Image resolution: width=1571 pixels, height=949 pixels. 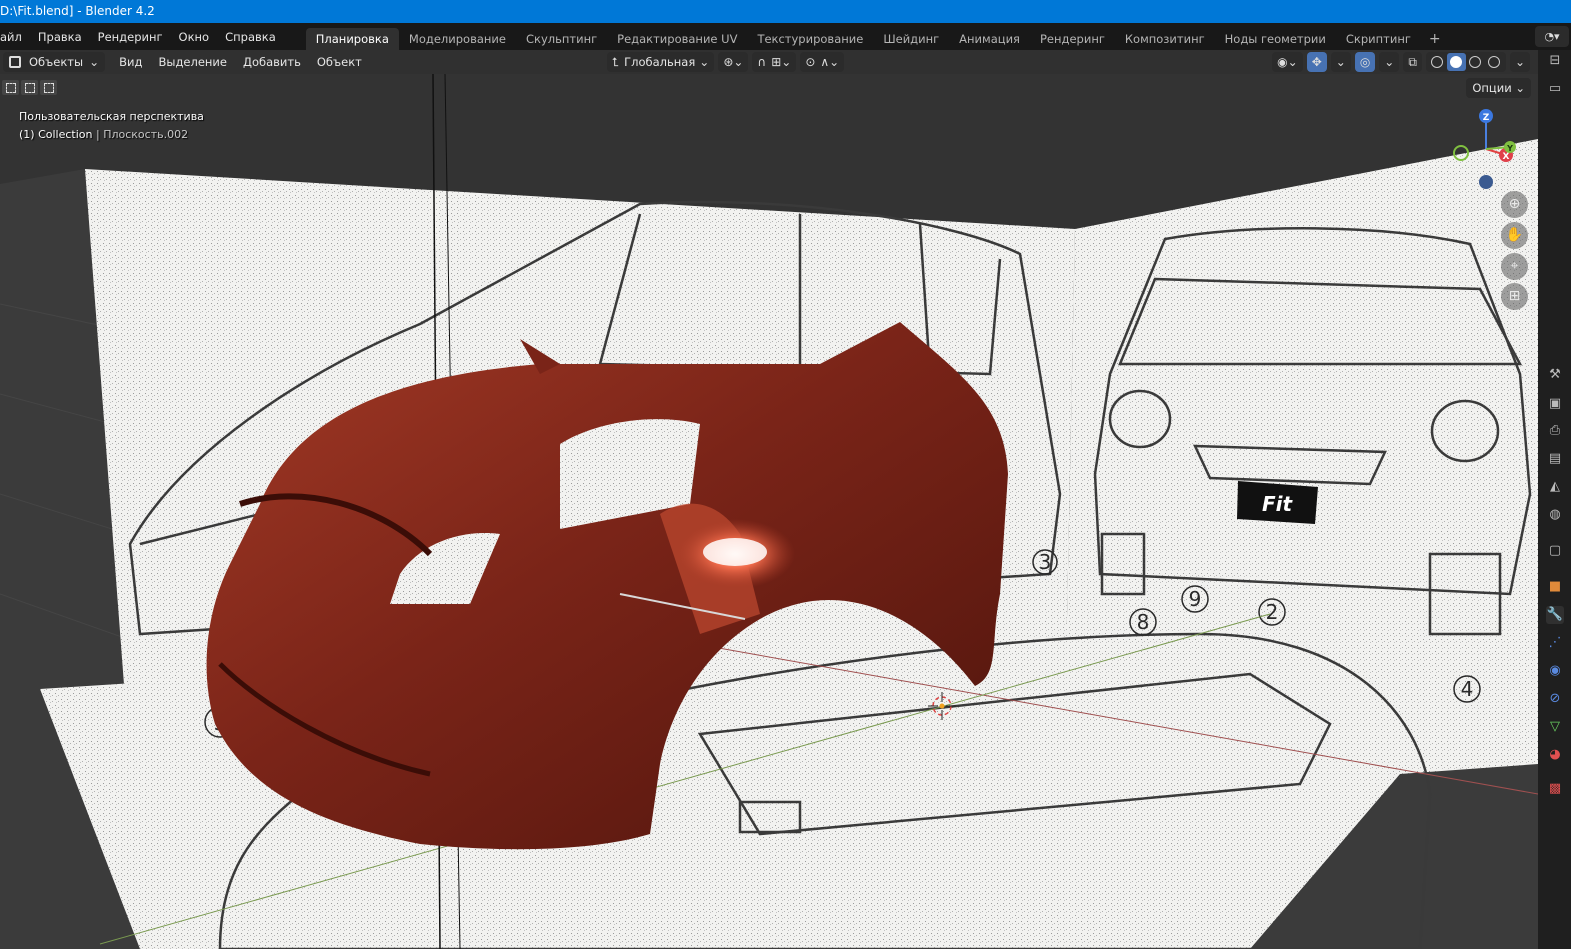 What do you see at coordinates (1165, 39) in the screenshot?
I see `tab-compositing: Композитинг` at bounding box center [1165, 39].